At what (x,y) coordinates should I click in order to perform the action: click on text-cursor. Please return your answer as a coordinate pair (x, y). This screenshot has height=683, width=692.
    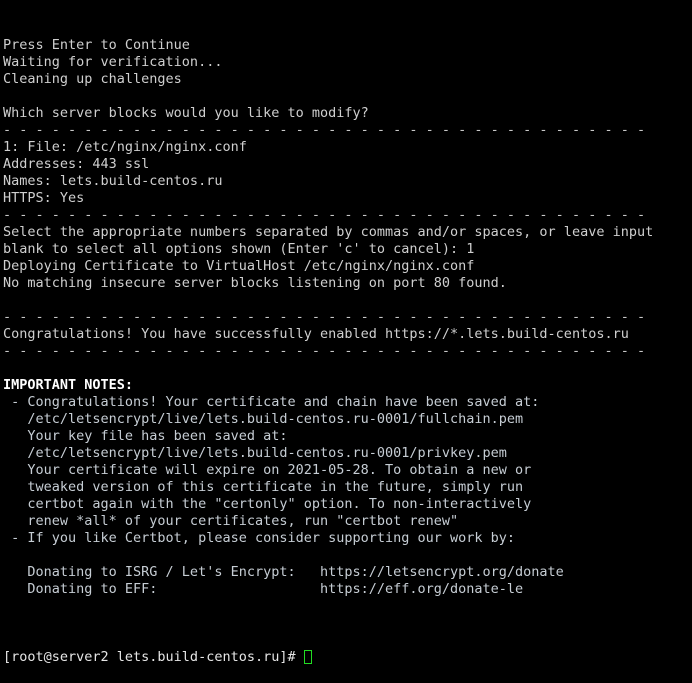
    Looking at the image, I should click on (307, 657).